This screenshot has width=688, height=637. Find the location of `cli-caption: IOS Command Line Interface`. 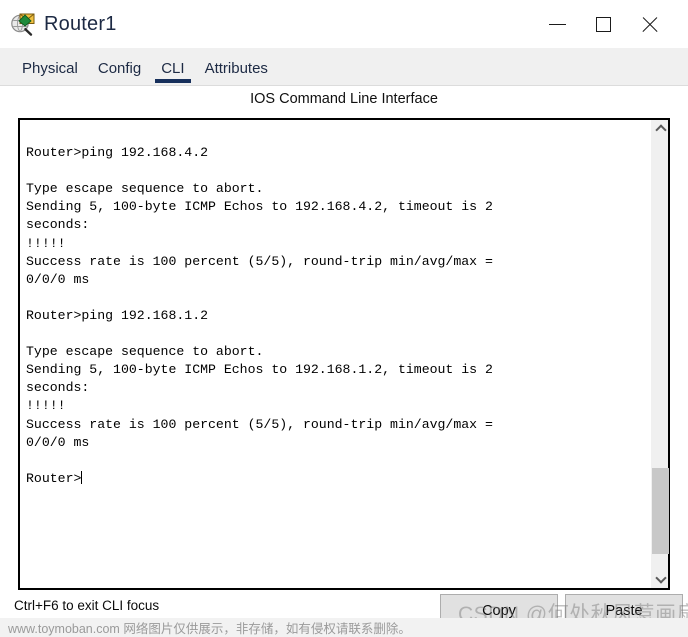

cli-caption: IOS Command Line Interface is located at coordinates (344, 99).